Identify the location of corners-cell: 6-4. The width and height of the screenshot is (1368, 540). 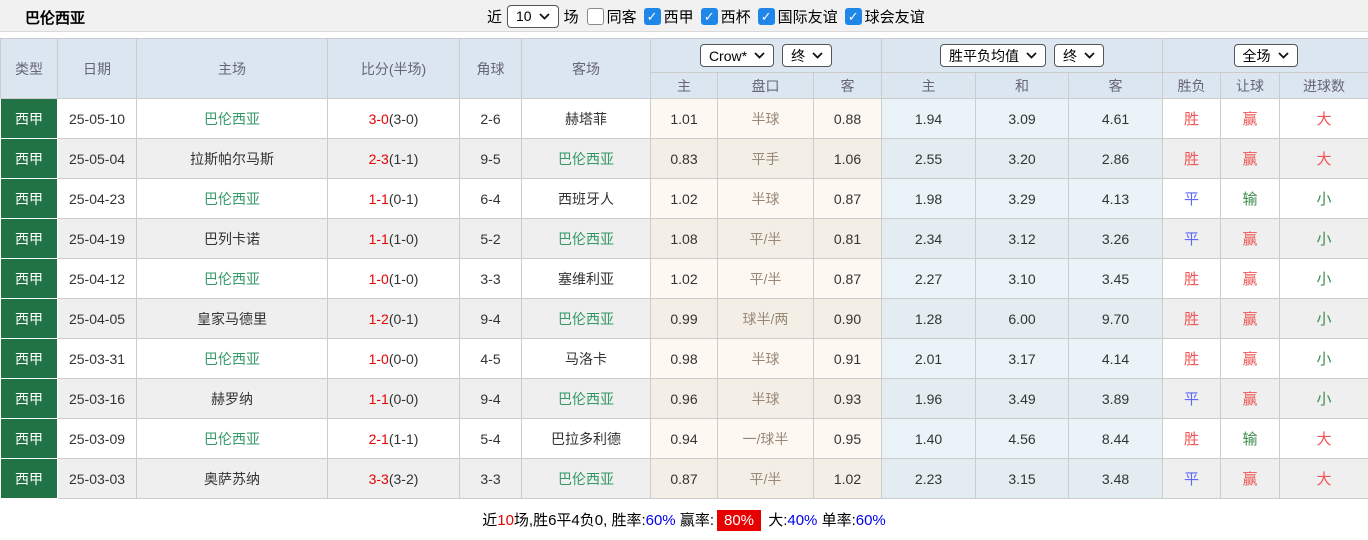
(490, 198).